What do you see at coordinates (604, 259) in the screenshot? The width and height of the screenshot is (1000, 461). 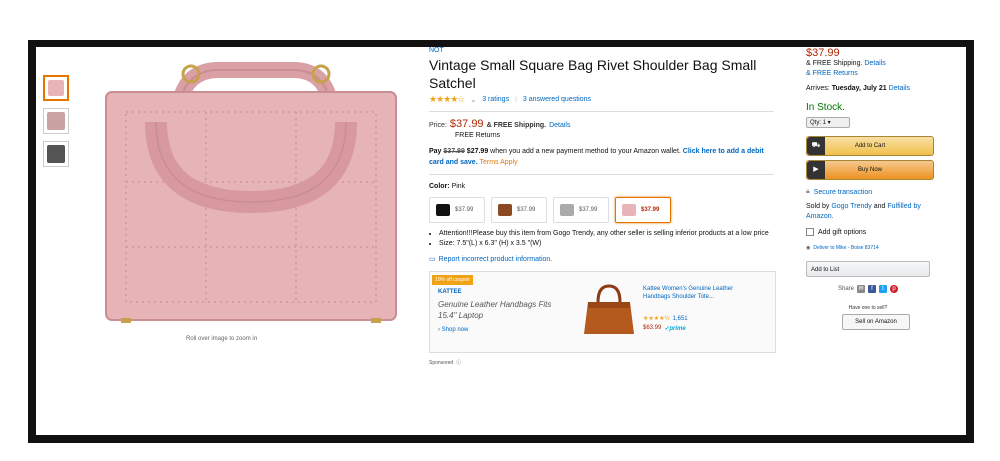 I see `report-link: ▭ Report incorrect product information.` at bounding box center [604, 259].